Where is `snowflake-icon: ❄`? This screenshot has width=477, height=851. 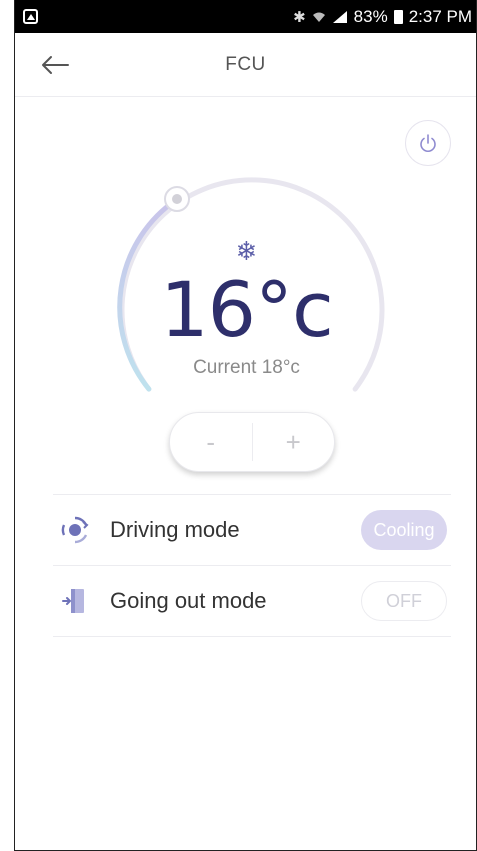 snowflake-icon: ❄ is located at coordinates (246, 251).